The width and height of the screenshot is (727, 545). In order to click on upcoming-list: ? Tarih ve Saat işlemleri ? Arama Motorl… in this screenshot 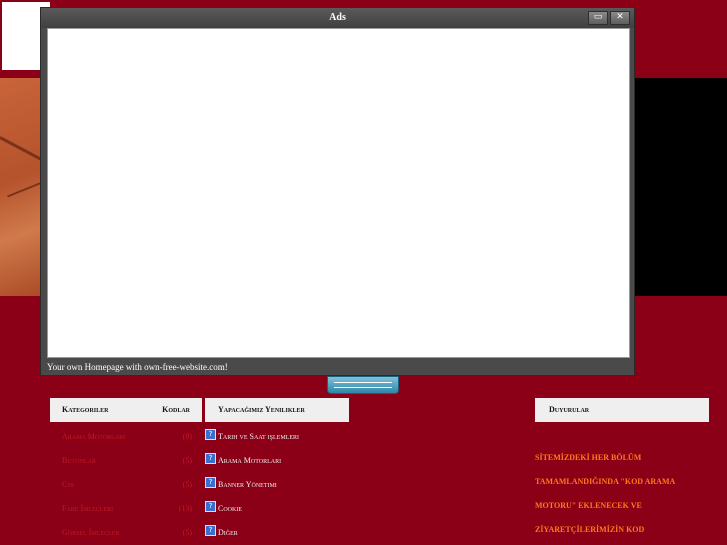, I will do `click(277, 484)`.